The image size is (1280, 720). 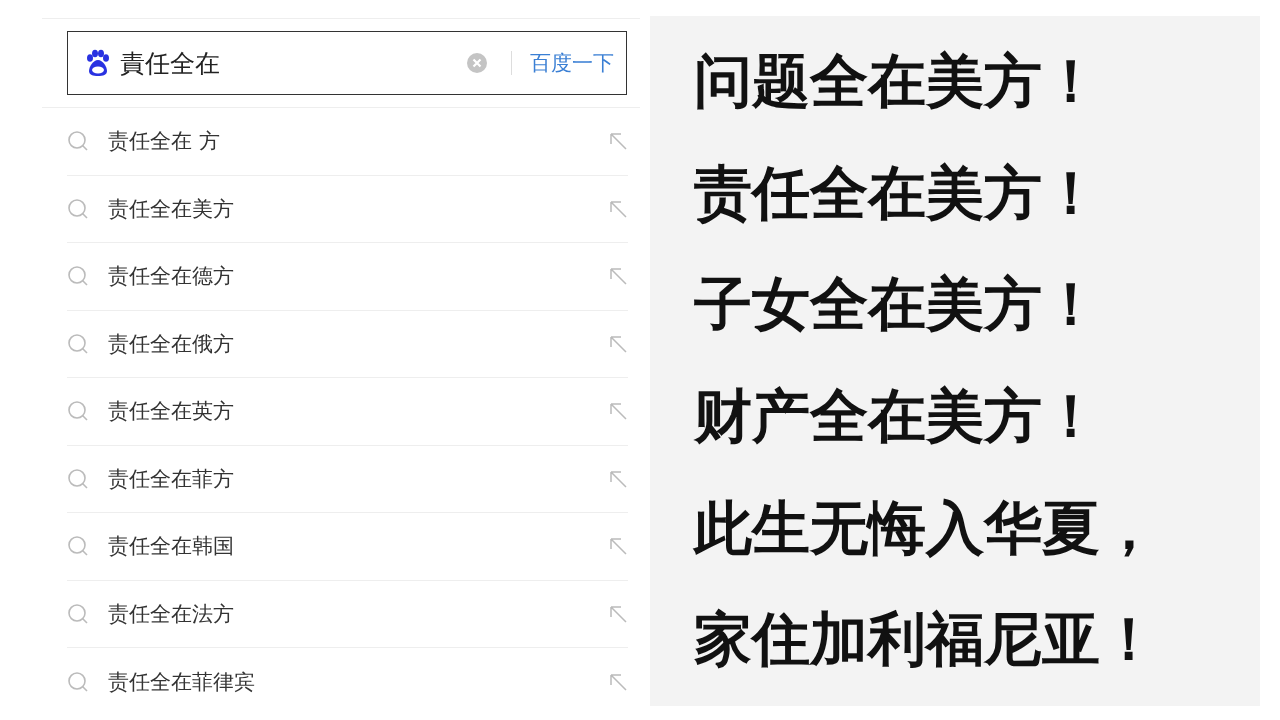 I want to click on suggestion-item: 责任全在韩国, so click(x=358, y=546).